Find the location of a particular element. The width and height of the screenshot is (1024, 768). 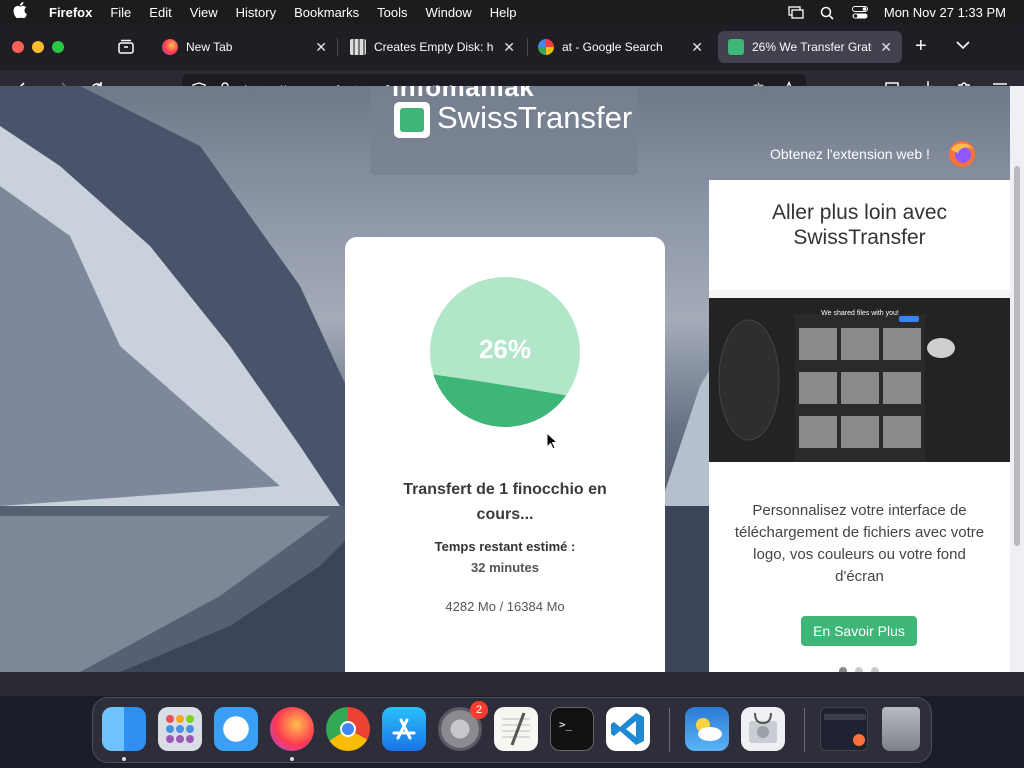

menu-app-name: Firefox is located at coordinates (70, 12).